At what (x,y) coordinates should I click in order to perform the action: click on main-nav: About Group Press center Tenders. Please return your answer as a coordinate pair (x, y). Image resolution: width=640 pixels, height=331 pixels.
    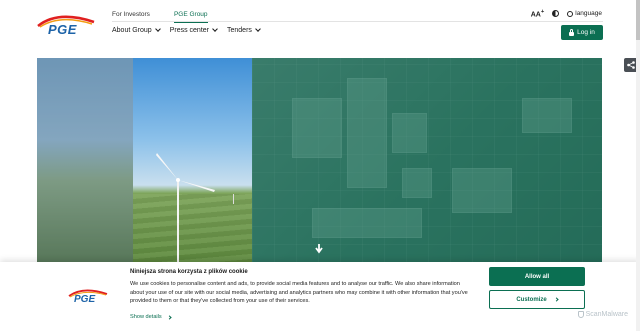
    Looking at the image, I should click on (186, 30).